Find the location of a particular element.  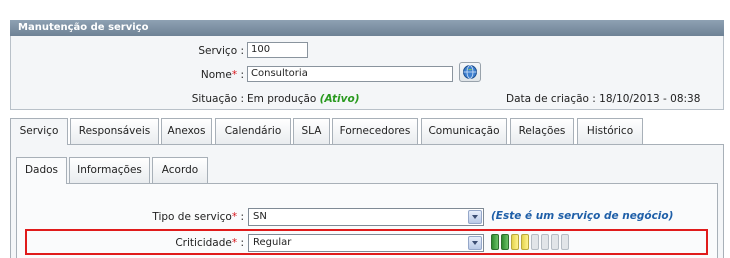

nome-label: Nome* : is located at coordinates (197, 75).